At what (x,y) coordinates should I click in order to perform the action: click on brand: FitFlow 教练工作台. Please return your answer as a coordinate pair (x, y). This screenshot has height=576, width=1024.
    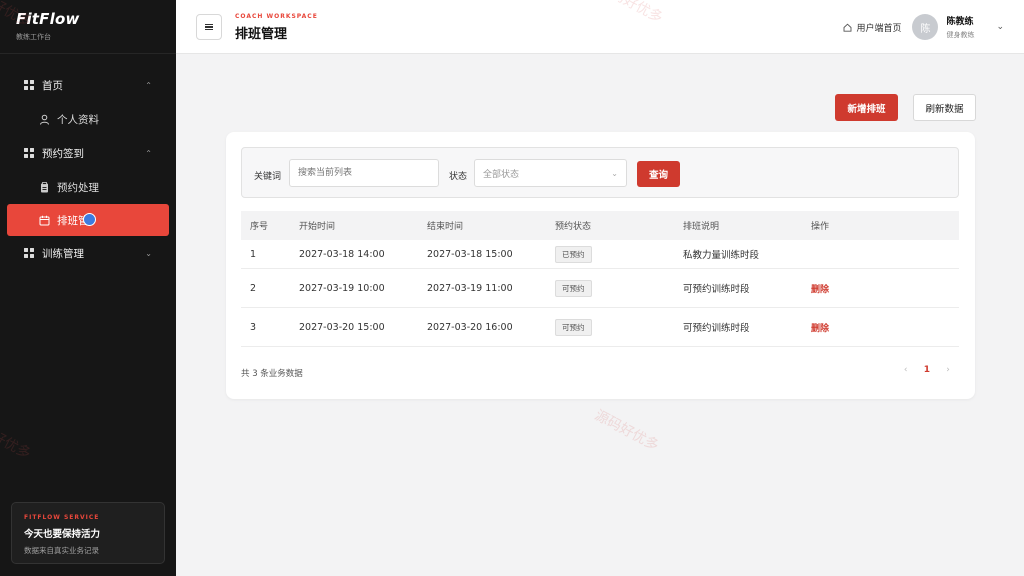
    Looking at the image, I should click on (88, 27).